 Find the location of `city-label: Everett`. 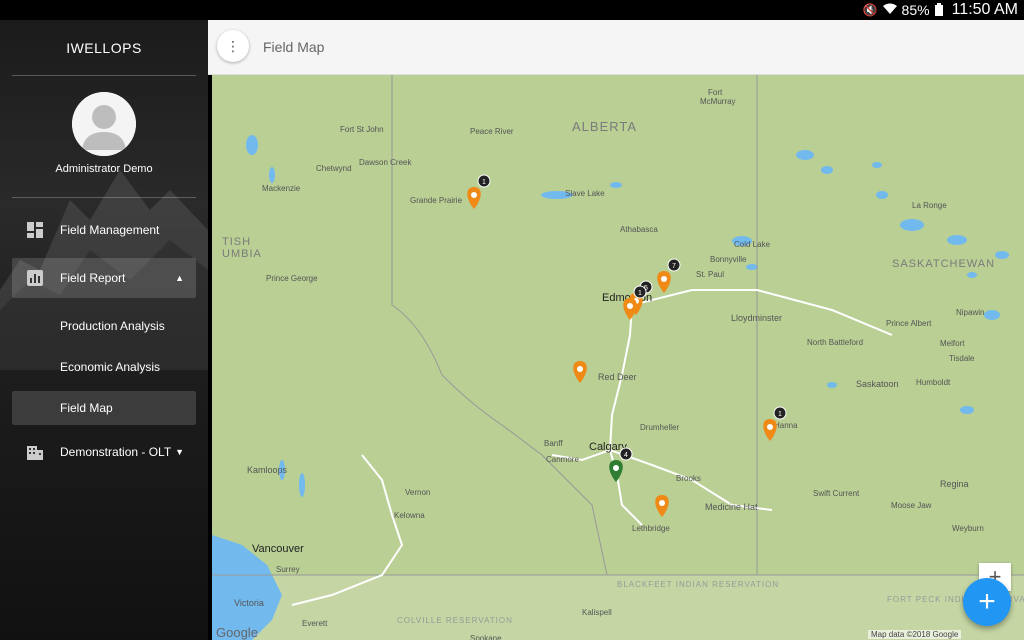

city-label: Everett is located at coordinates (315, 623).